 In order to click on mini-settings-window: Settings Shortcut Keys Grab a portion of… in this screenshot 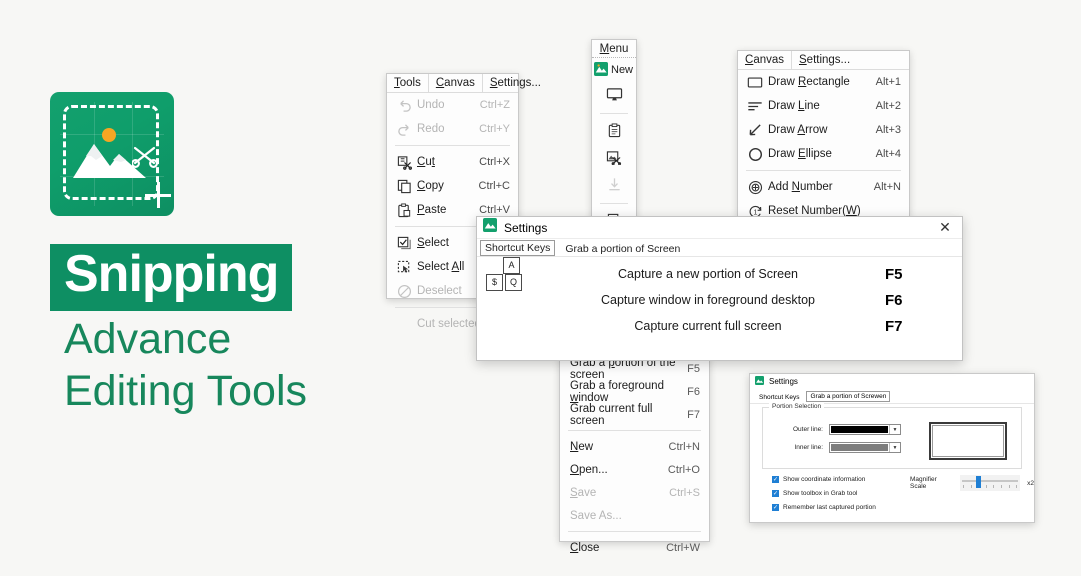, I will do `click(892, 448)`.